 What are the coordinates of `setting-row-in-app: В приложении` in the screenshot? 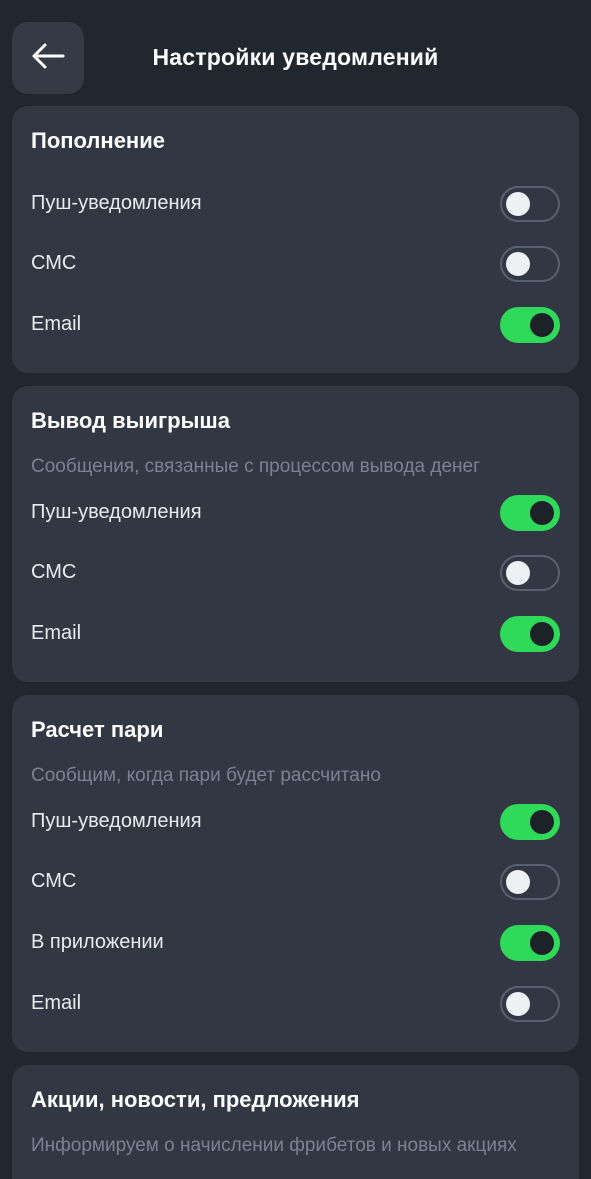 It's located at (295, 943).